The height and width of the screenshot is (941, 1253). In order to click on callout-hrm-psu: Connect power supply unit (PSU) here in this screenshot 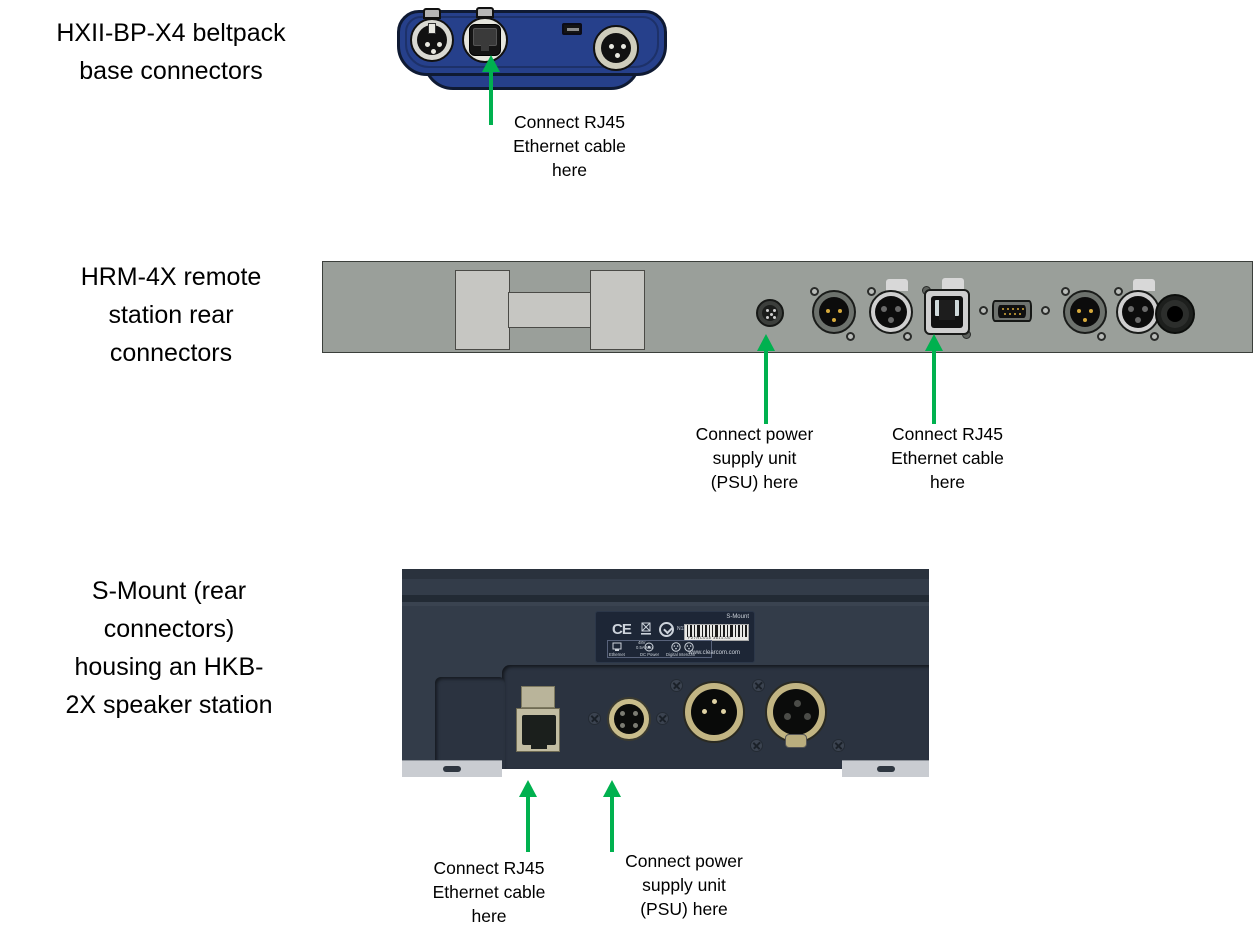, I will do `click(754, 458)`.